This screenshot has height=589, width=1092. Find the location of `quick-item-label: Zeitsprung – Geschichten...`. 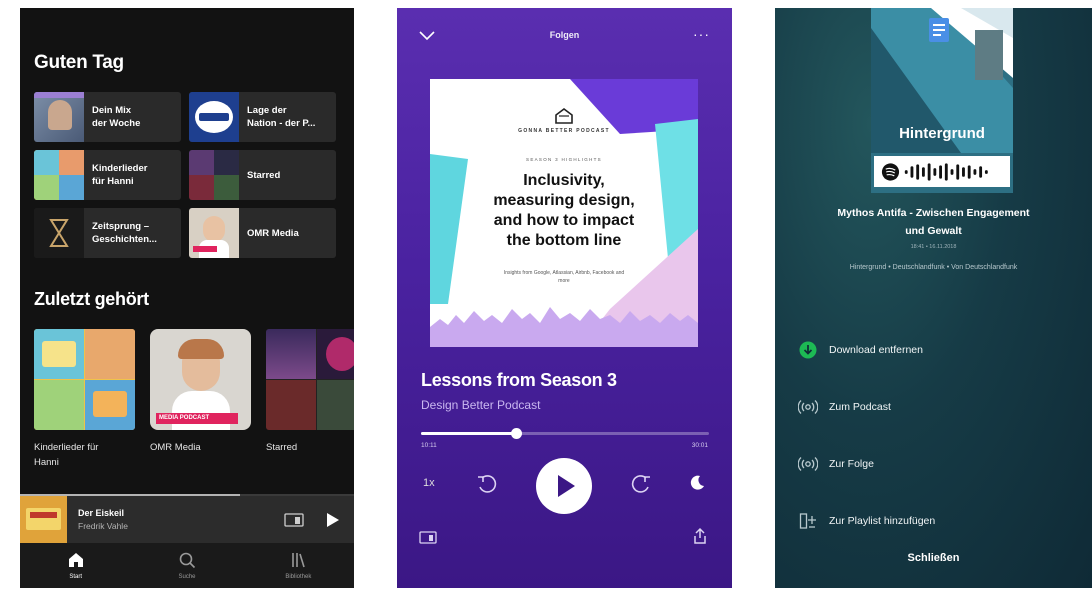

quick-item-label: Zeitsprung – Geschichten... is located at coordinates (124, 233).